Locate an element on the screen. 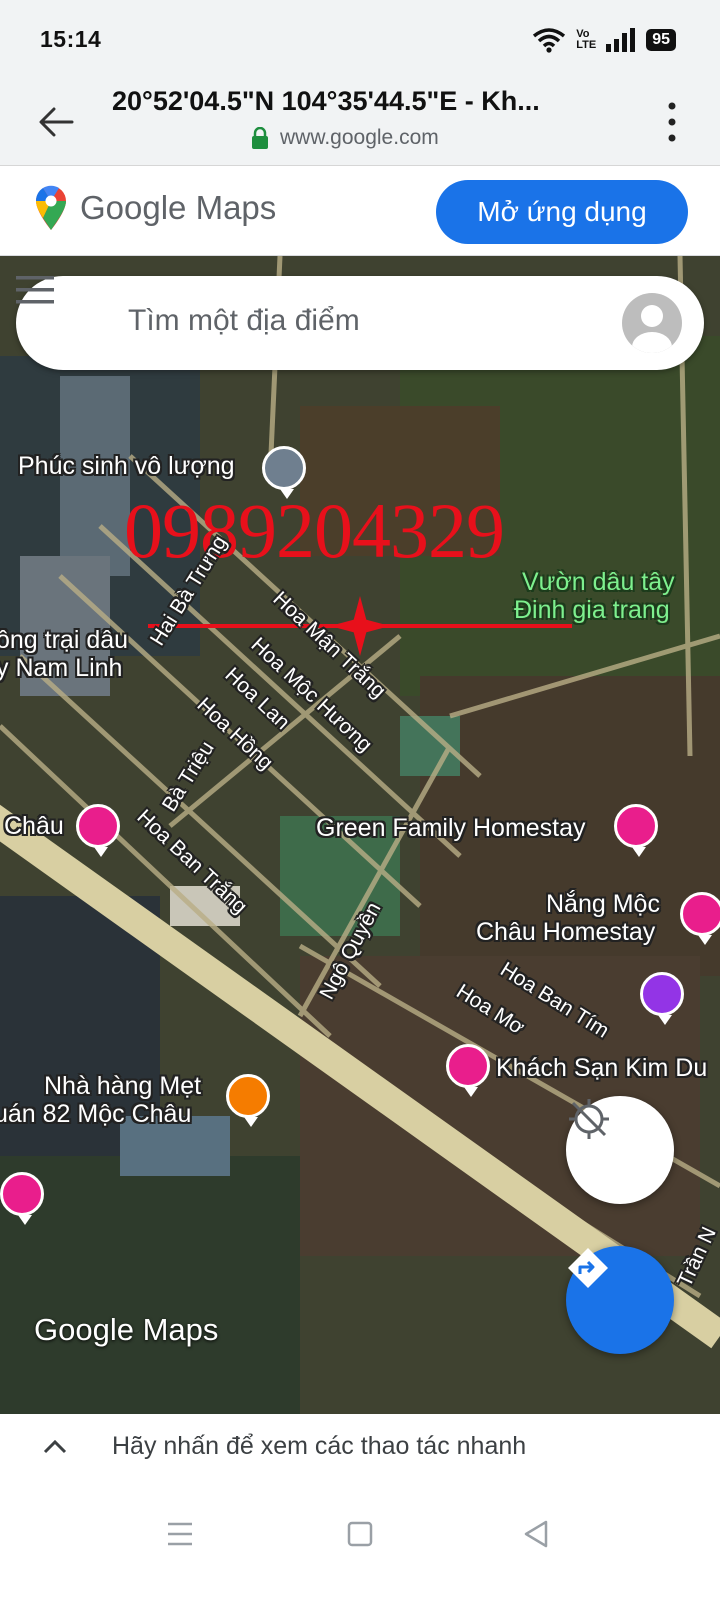 This screenshot has height=1600, width=720. location-disabled-icon is located at coordinates (589, 1119).